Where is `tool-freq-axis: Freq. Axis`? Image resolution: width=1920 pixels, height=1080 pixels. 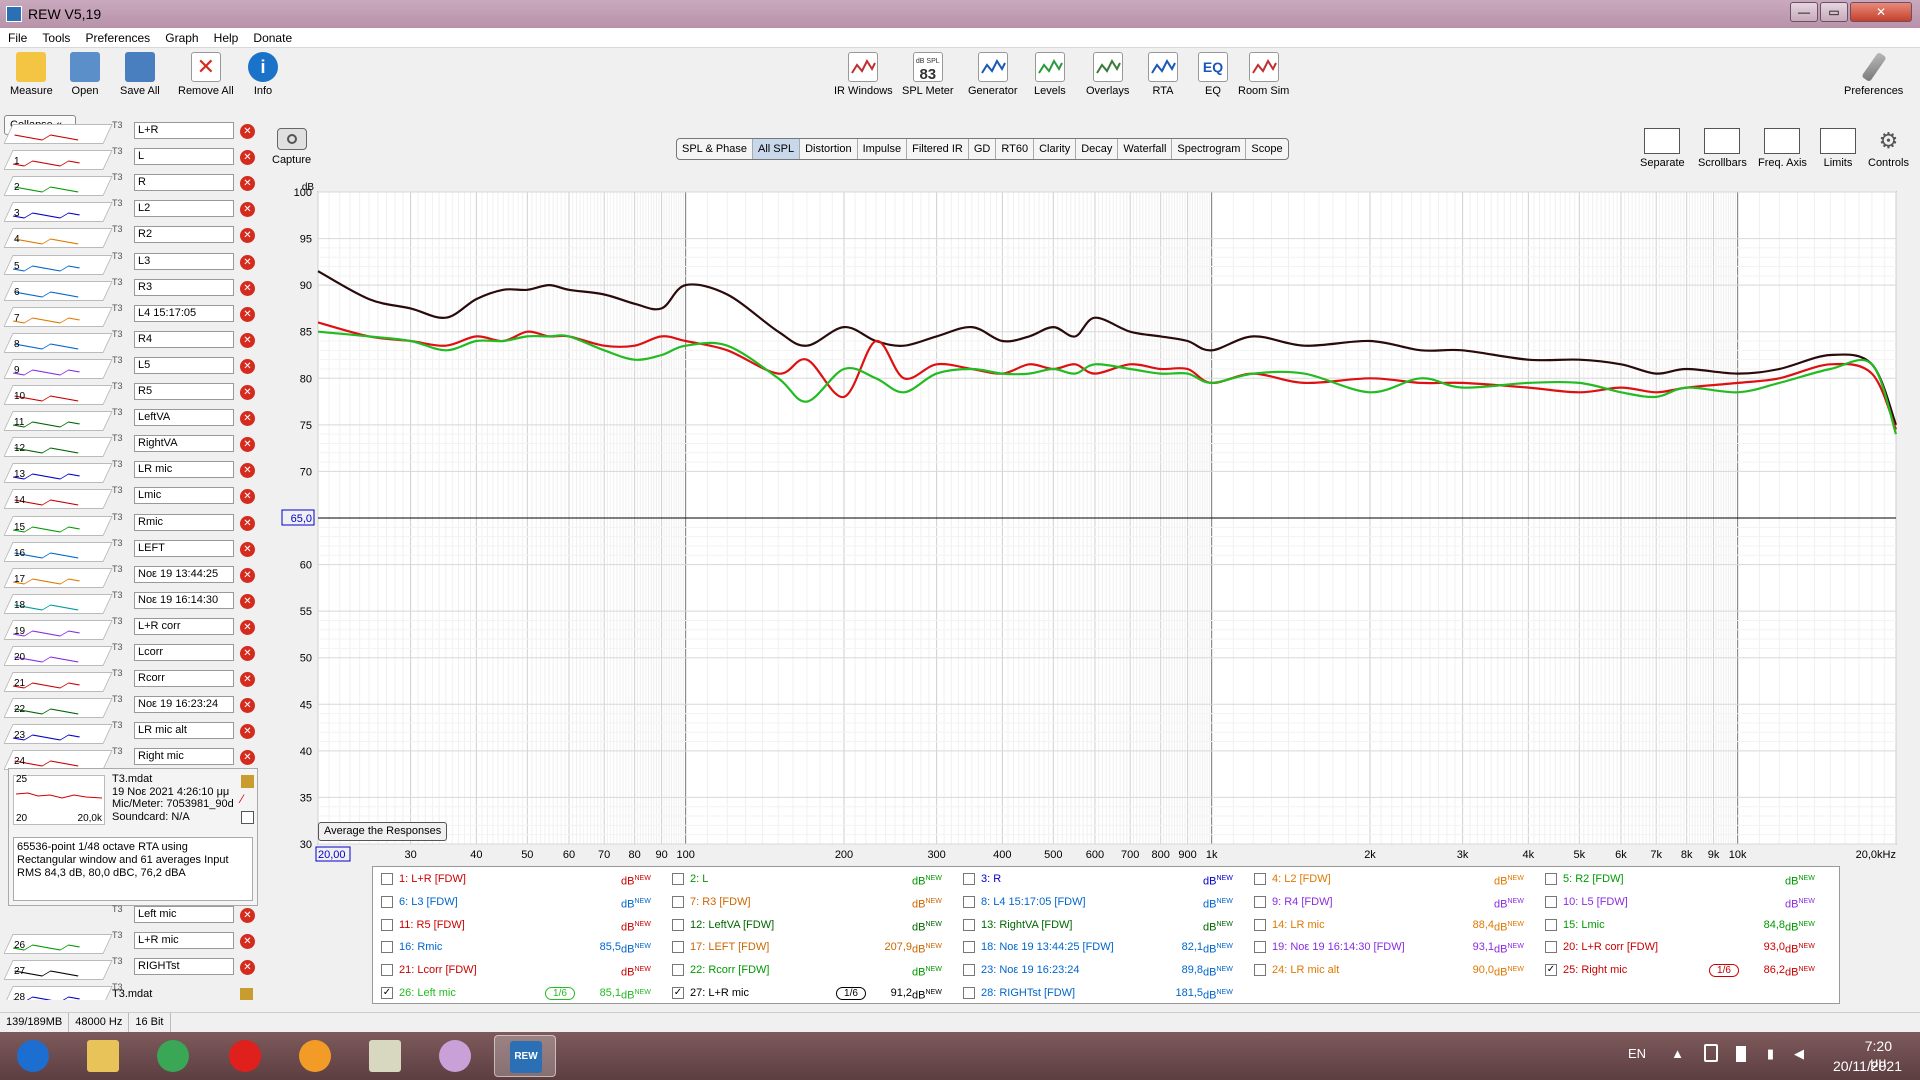 tool-freq-axis: Freq. Axis is located at coordinates (1782, 148).